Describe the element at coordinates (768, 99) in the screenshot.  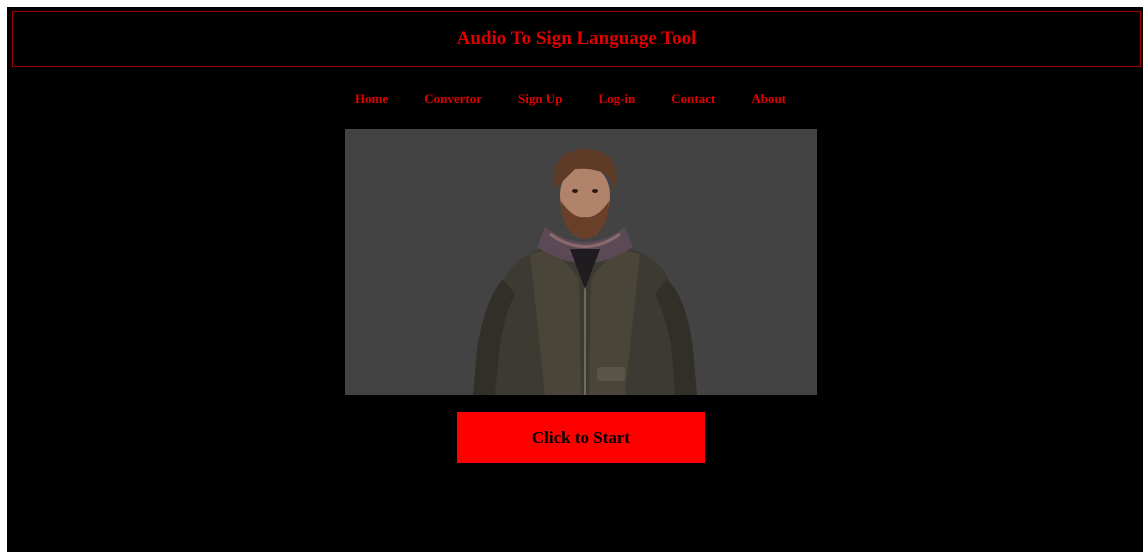
I see `nav-item-about: About` at that location.